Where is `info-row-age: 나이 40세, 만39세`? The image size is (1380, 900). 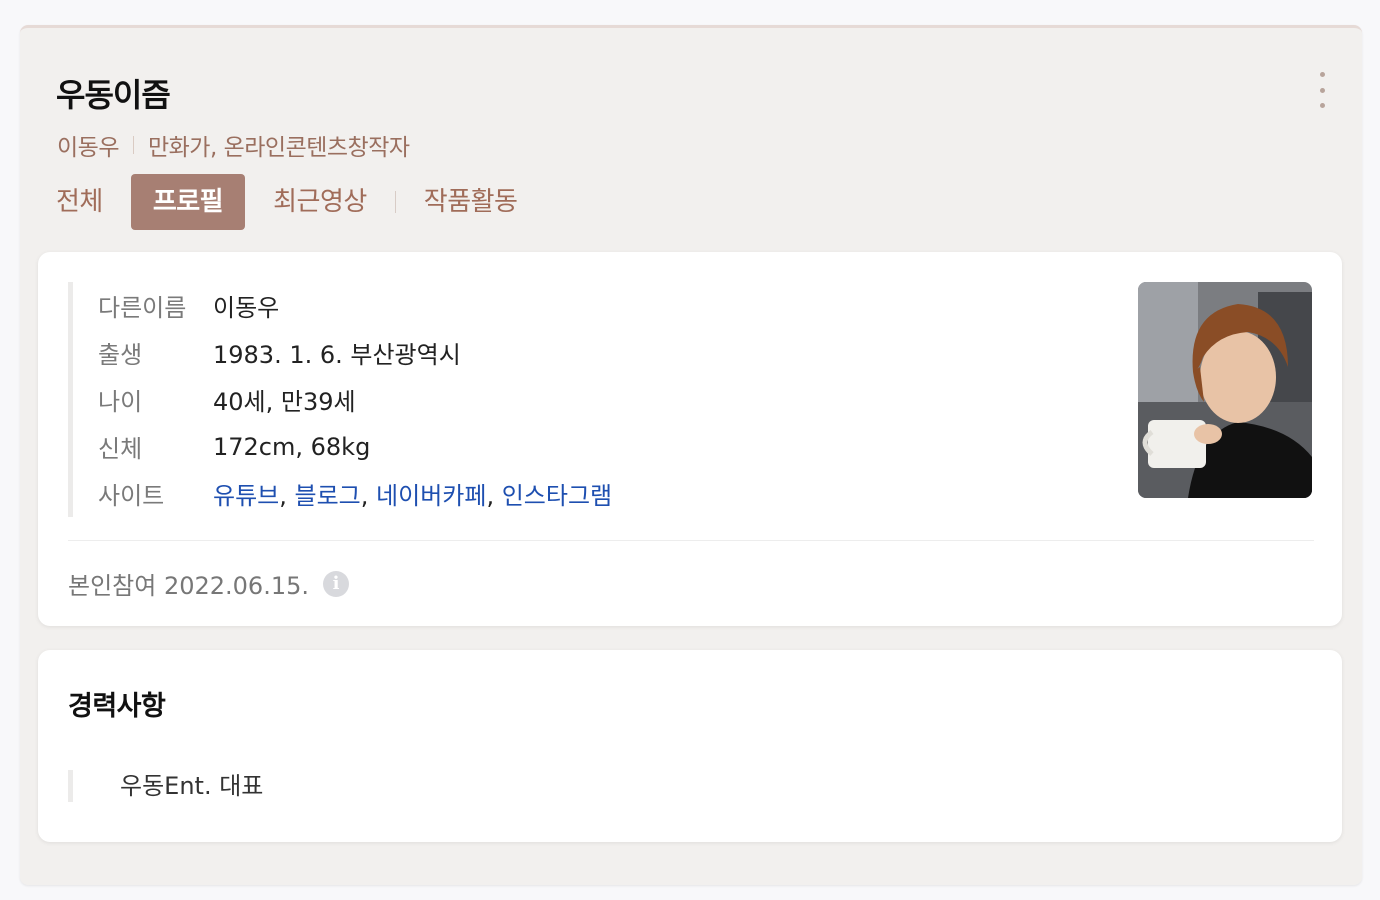
info-row-age: 나이 40세, 만39세 is located at coordinates (598, 399).